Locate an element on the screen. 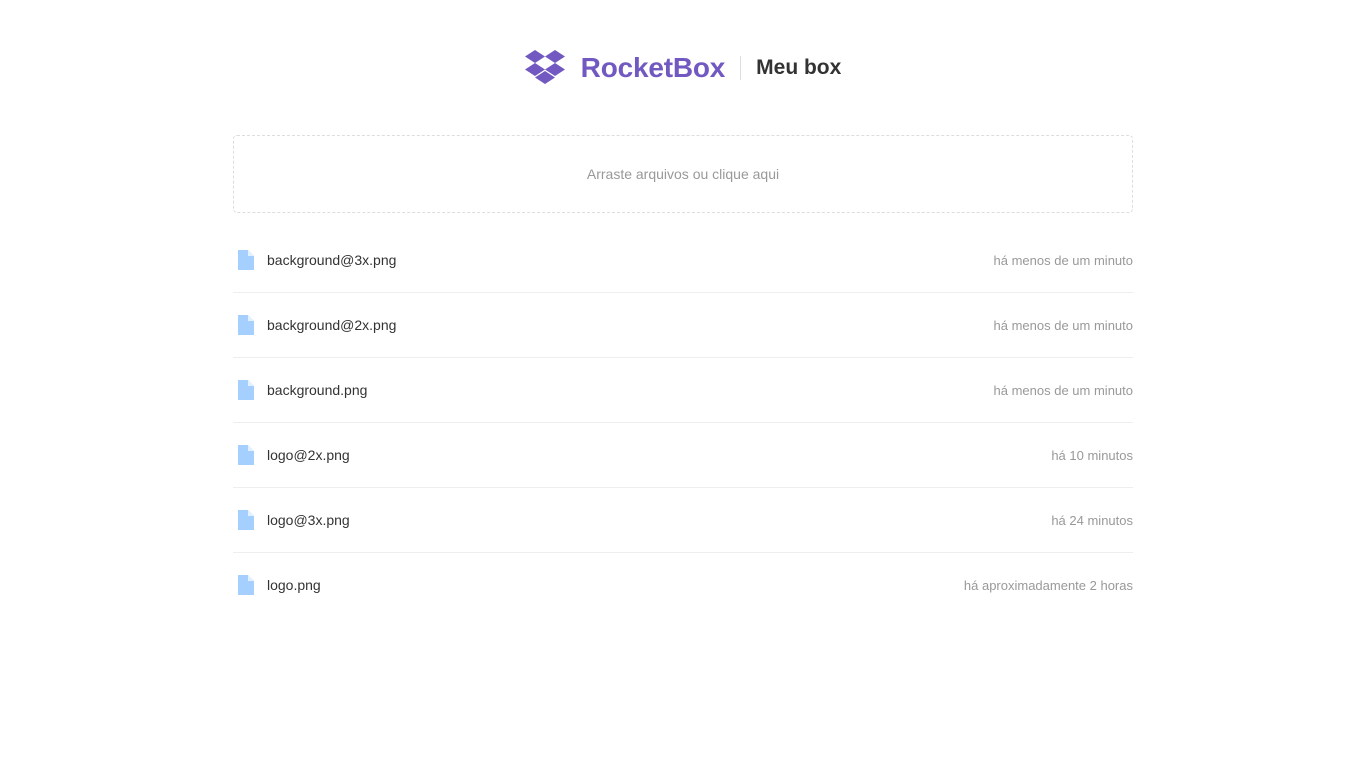 The height and width of the screenshot is (768, 1366). file-row: background.png há menos de um minuto is located at coordinates (683, 390).